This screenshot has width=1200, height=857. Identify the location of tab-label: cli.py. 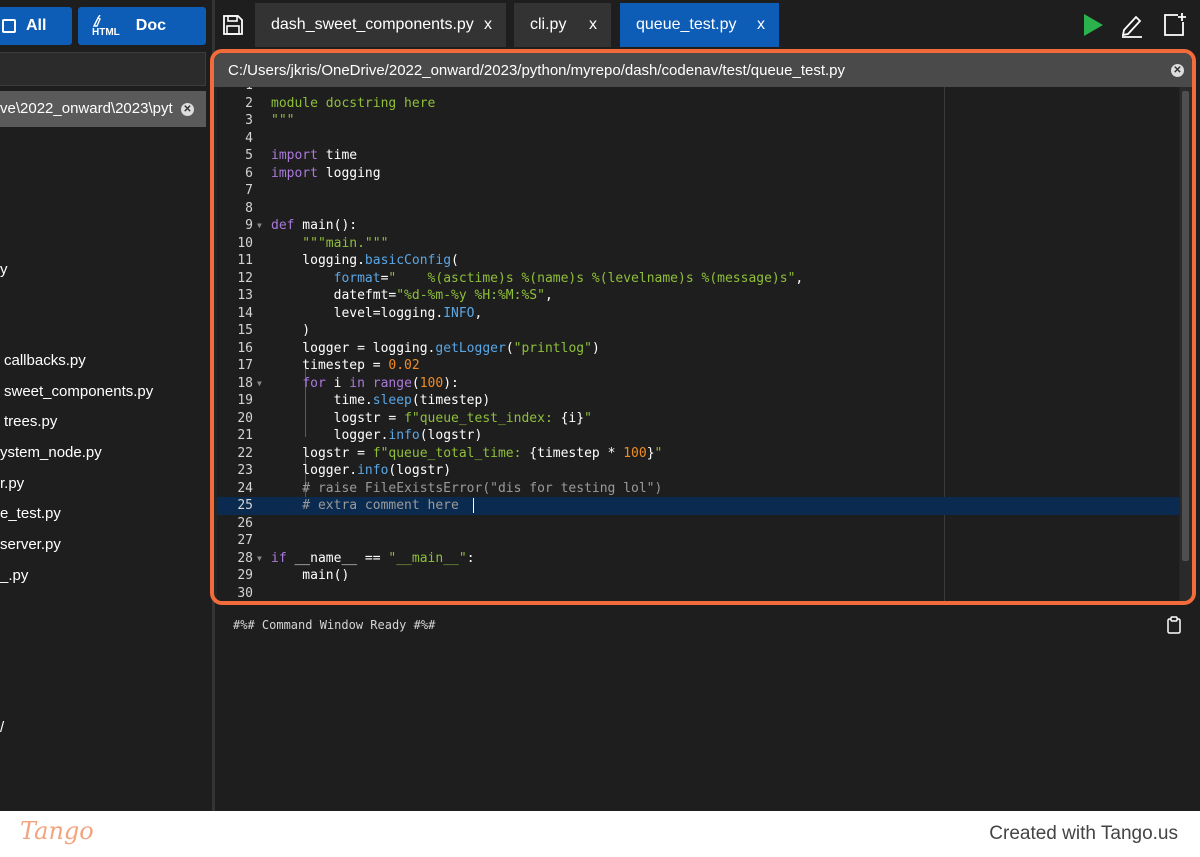
(548, 24).